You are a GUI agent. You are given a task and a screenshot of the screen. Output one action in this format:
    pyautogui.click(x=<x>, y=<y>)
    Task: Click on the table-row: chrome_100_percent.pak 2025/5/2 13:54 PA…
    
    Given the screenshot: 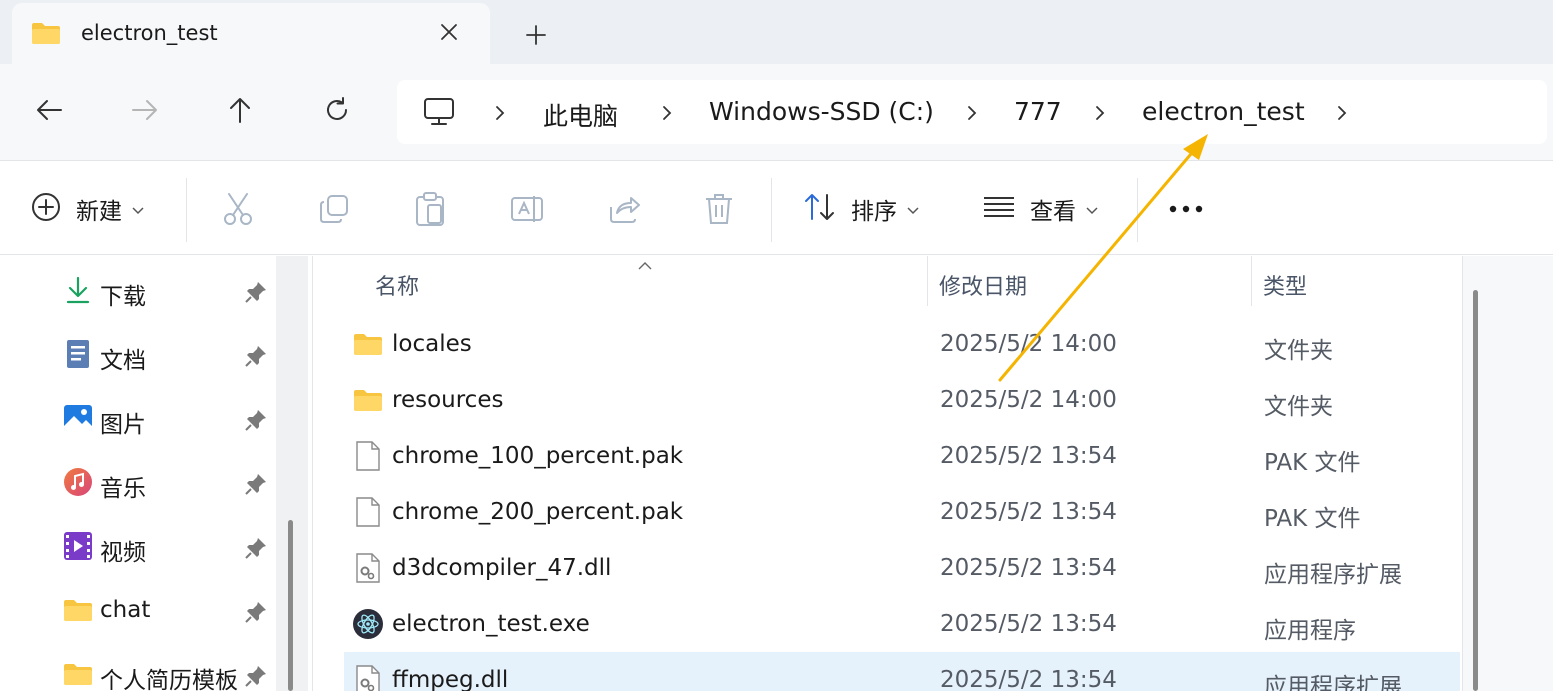 What is the action you would take?
    pyautogui.click(x=902, y=456)
    